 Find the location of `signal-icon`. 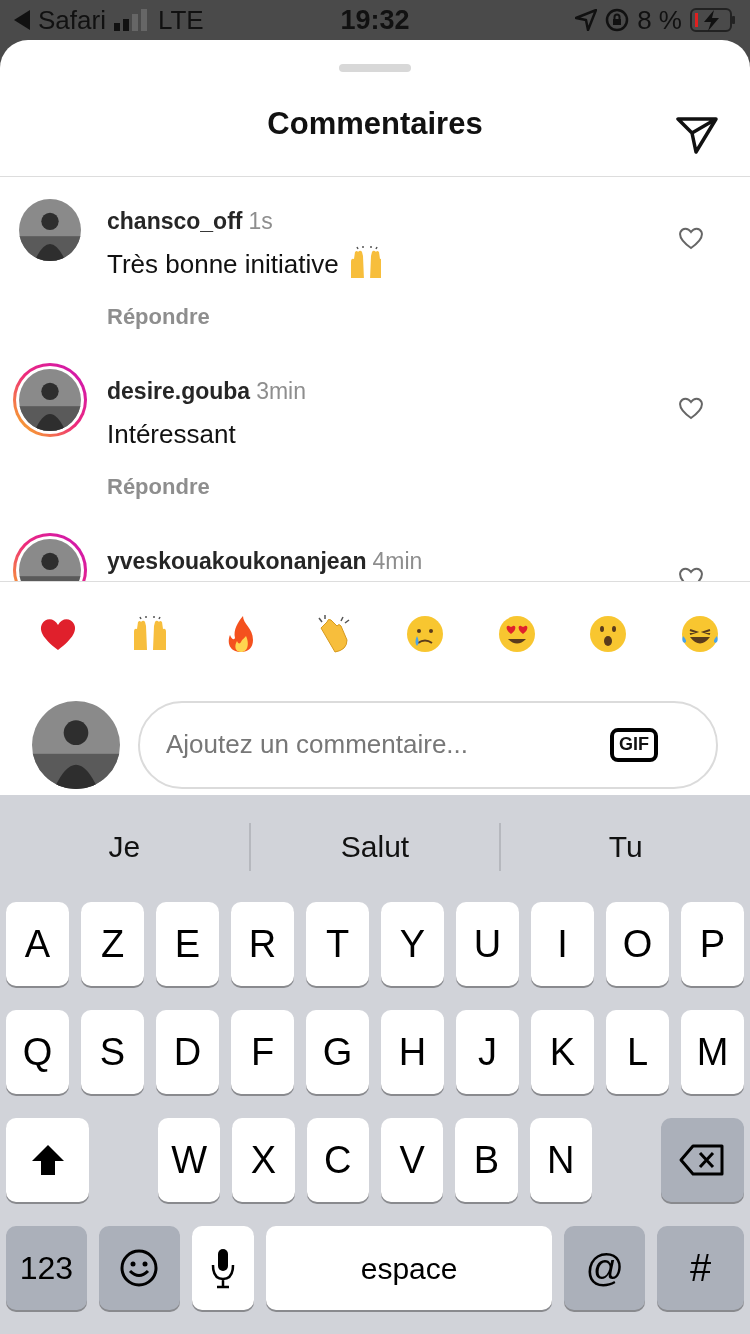

signal-icon is located at coordinates (131, 20).